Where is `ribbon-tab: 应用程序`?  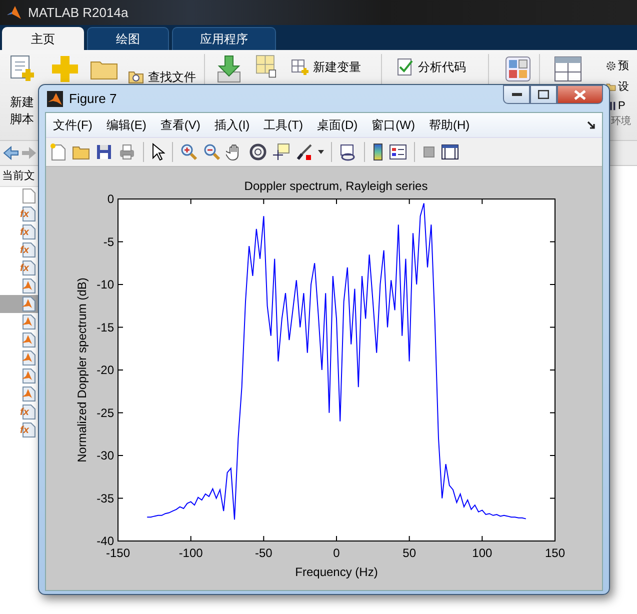
ribbon-tab: 应用程序 is located at coordinates (224, 38).